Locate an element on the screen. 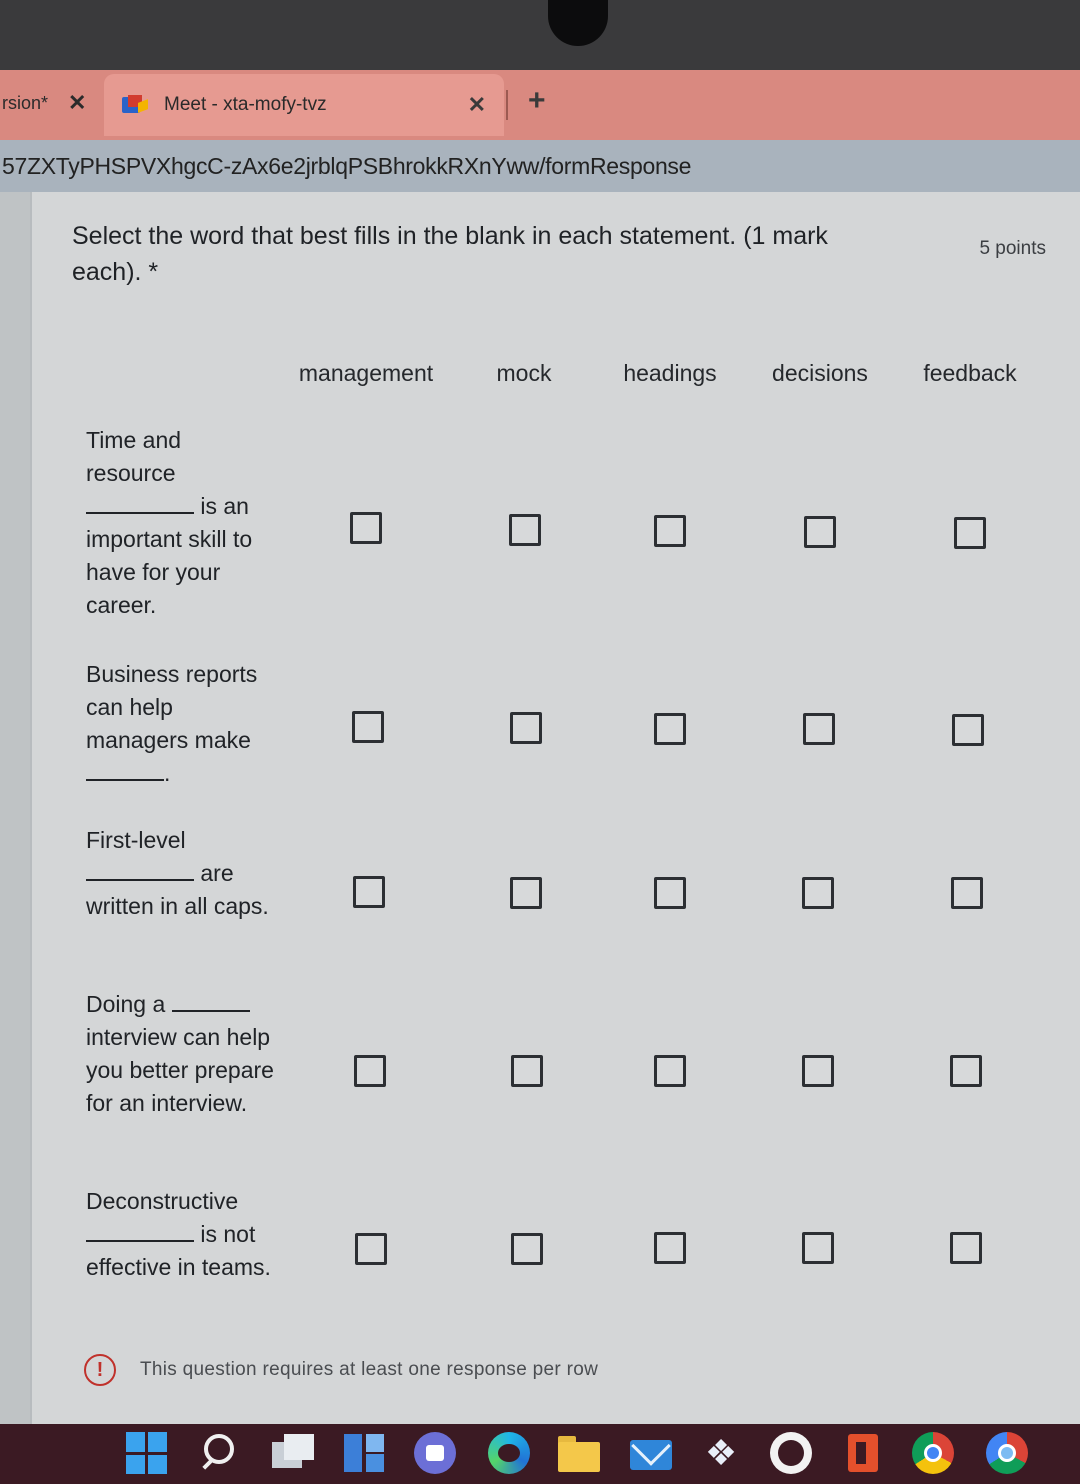 The image size is (1080, 1484). checkbox-row4-feedback is located at coordinates (966, 1071).